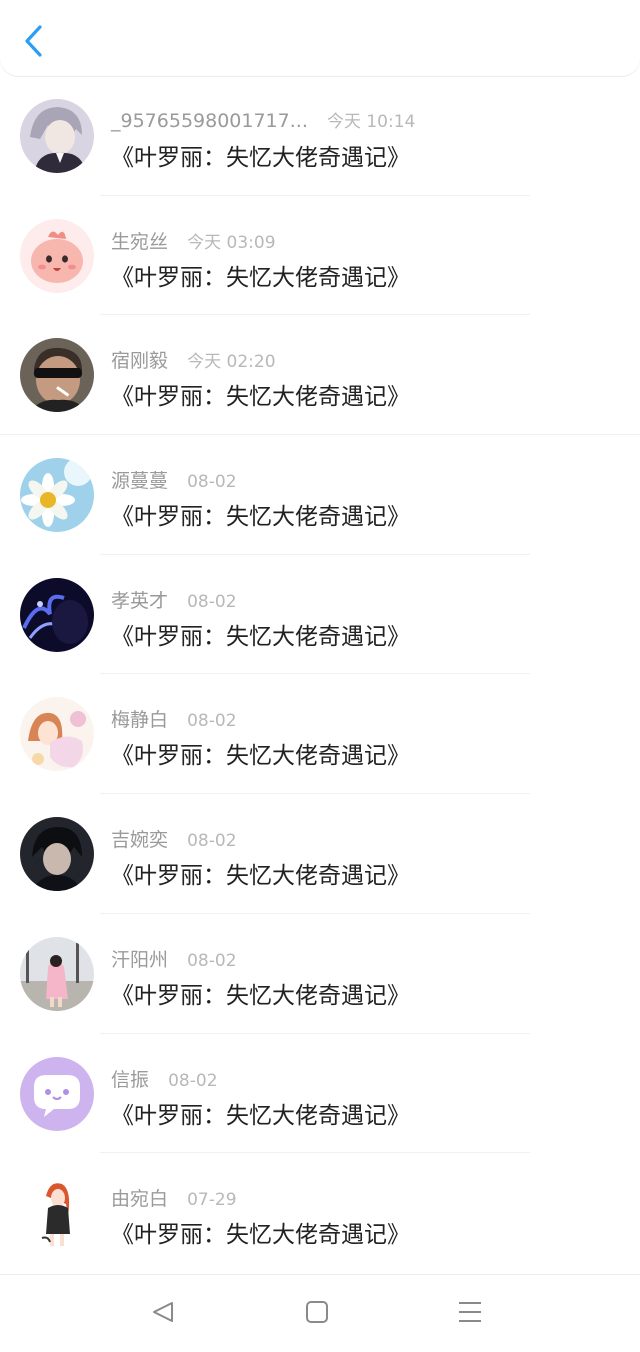 The height and width of the screenshot is (1352, 640). Describe the element at coordinates (320, 974) in the screenshot. I see `list-item: 汗阳州 08-02 《叶罗丽：失忆大佬奇遇记》` at that location.